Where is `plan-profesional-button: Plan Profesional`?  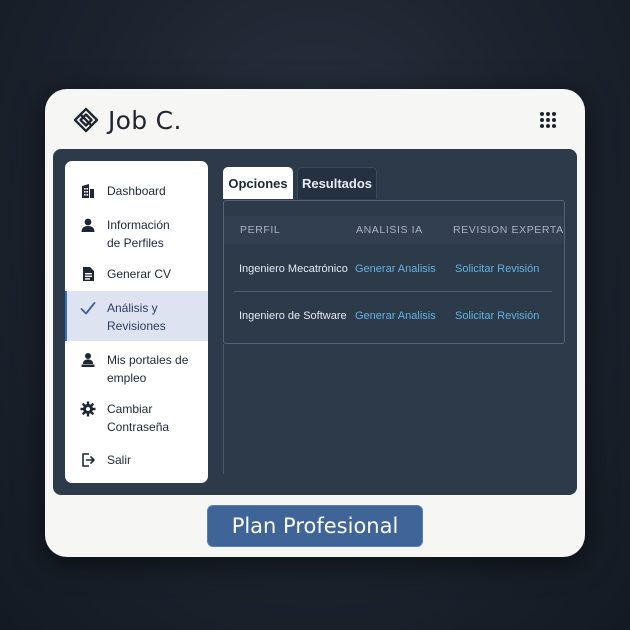 plan-profesional-button: Plan Profesional is located at coordinates (315, 526).